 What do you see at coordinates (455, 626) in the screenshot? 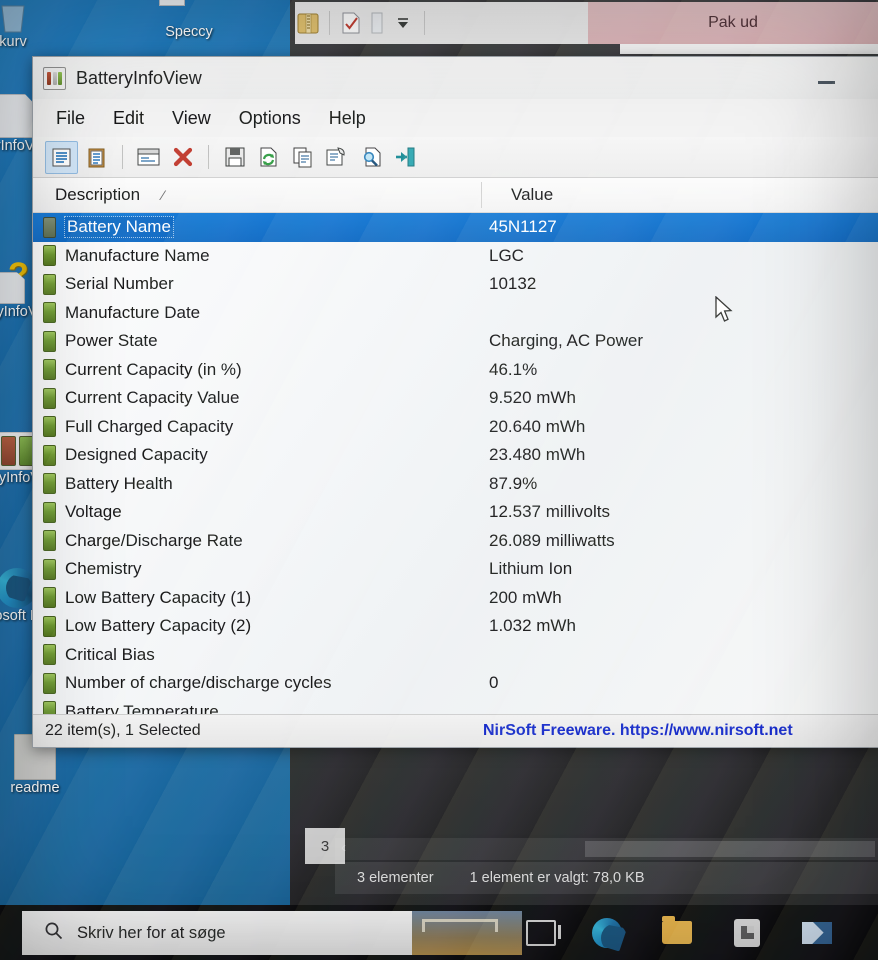
I see `table-row: Low Battery Capacity (2) 1.032 mWh` at bounding box center [455, 626].